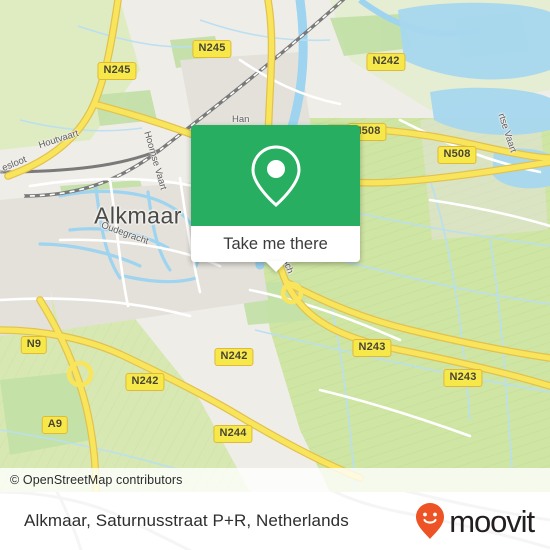 The width and height of the screenshot is (550, 550). I want to click on street-label-han: Han, so click(241, 119).